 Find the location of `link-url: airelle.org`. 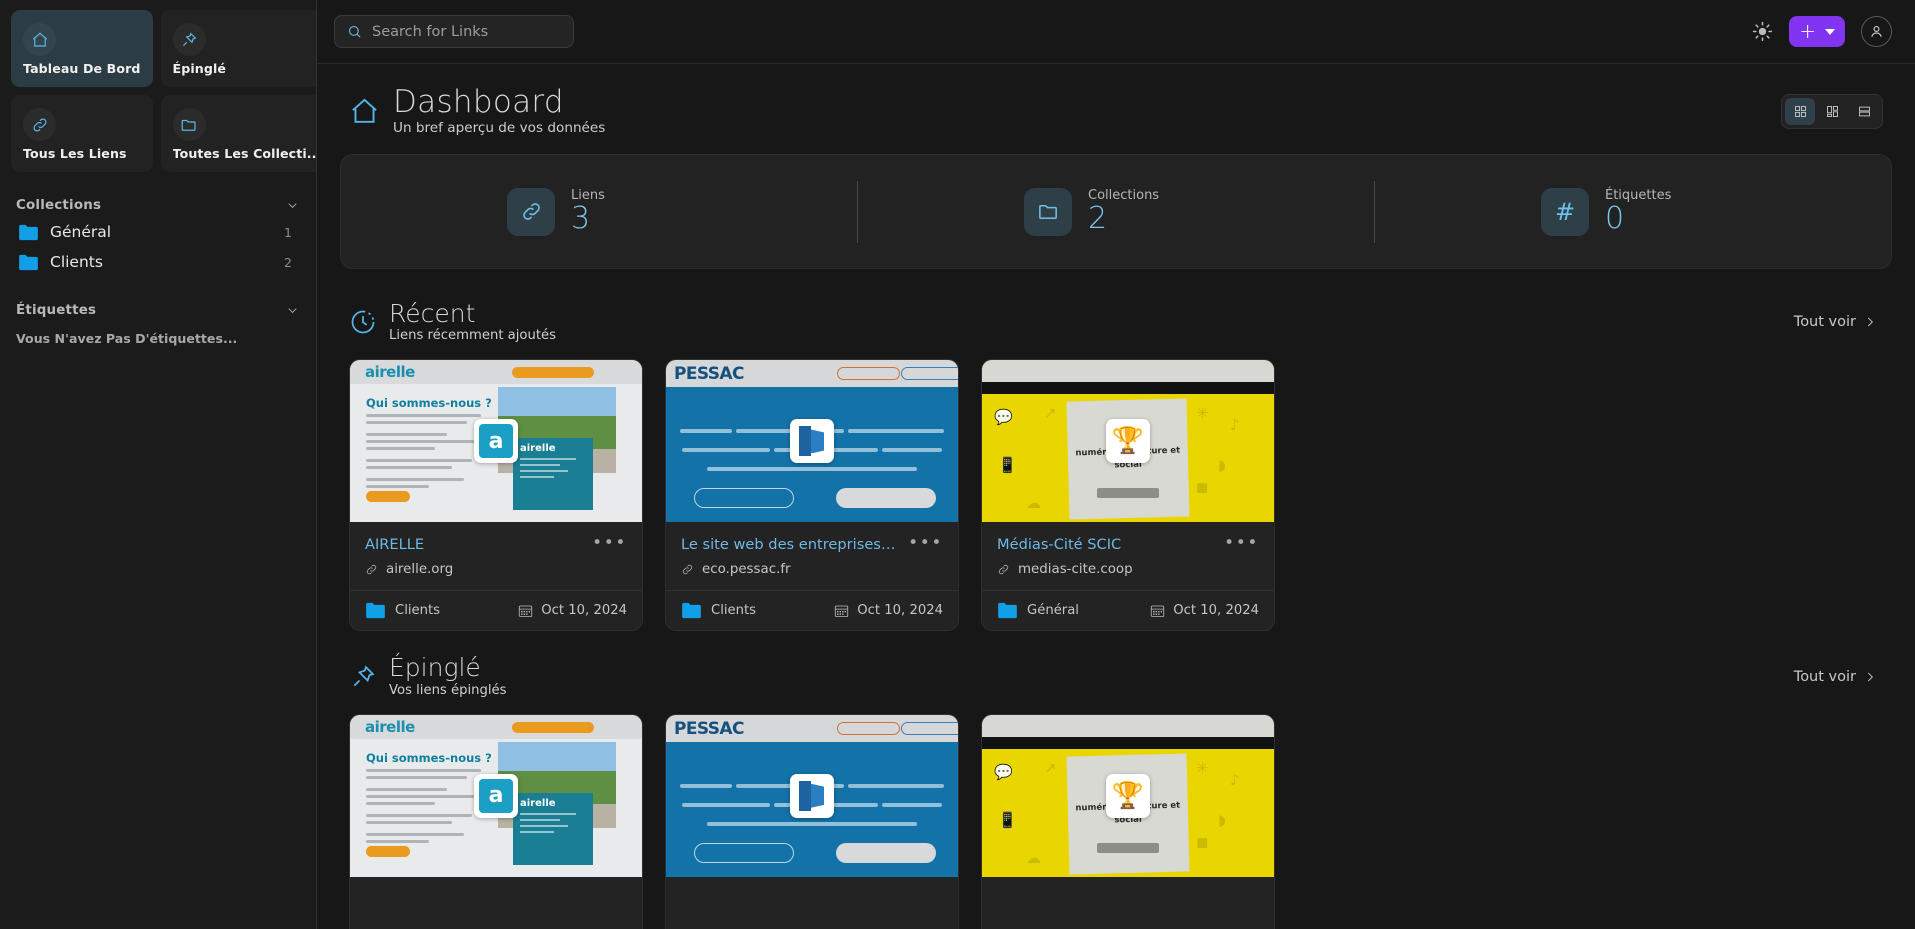

link-url: airelle.org is located at coordinates (420, 570).